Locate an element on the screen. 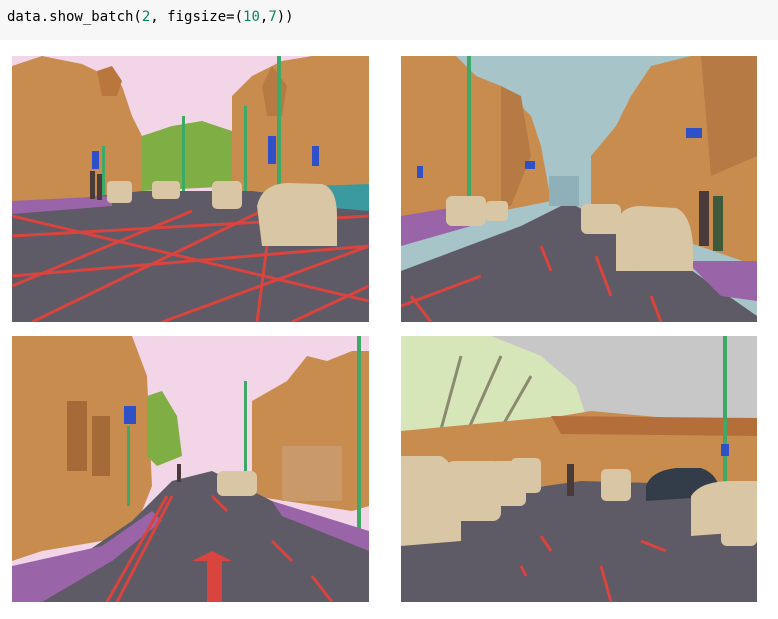  code-line: data.show_batch(2, figsize=(10,7)) is located at coordinates (150, 17).